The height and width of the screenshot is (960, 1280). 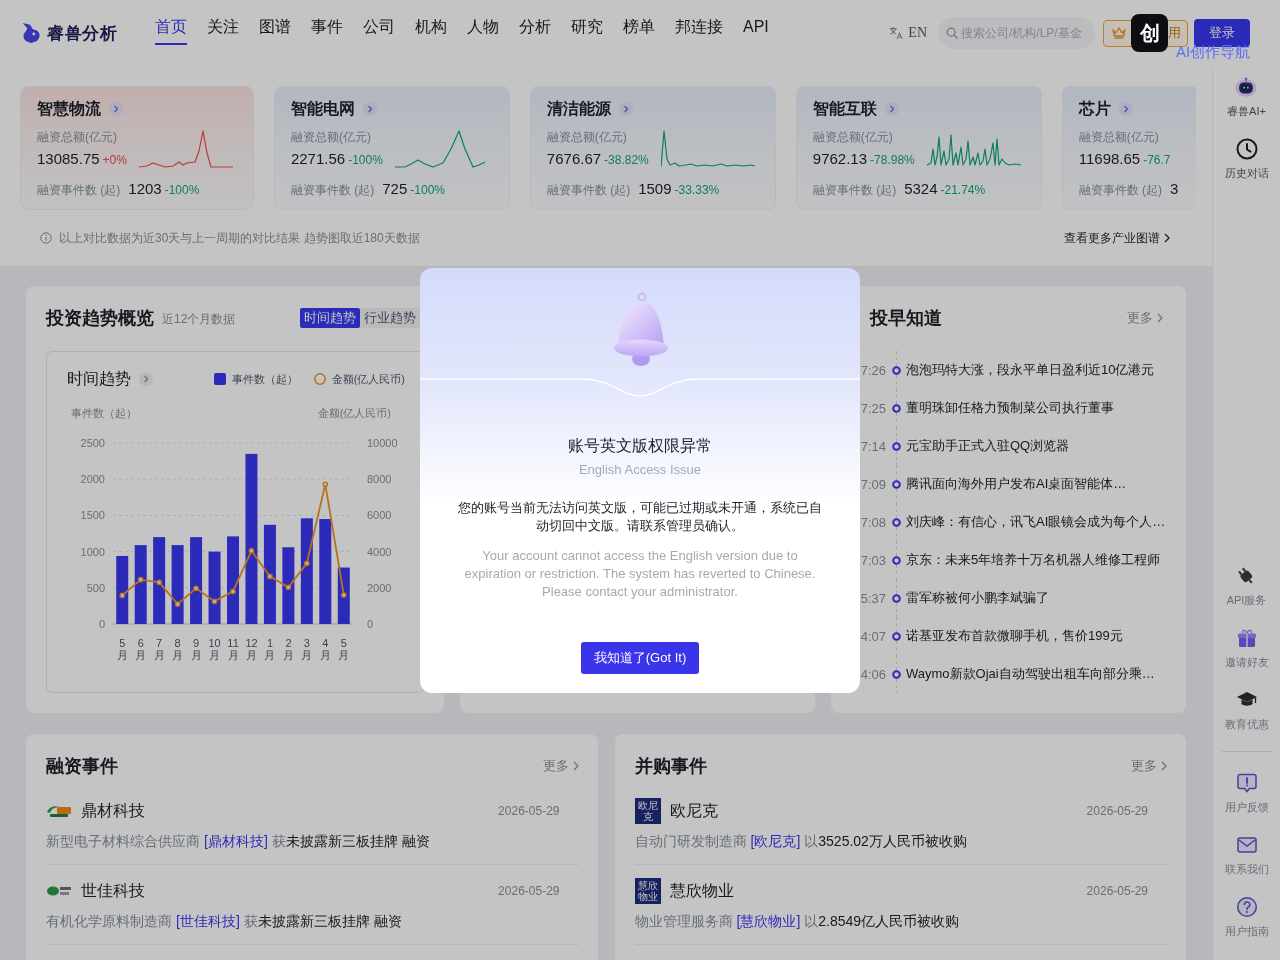 I want to click on count-value: 725, so click(x=395, y=189).